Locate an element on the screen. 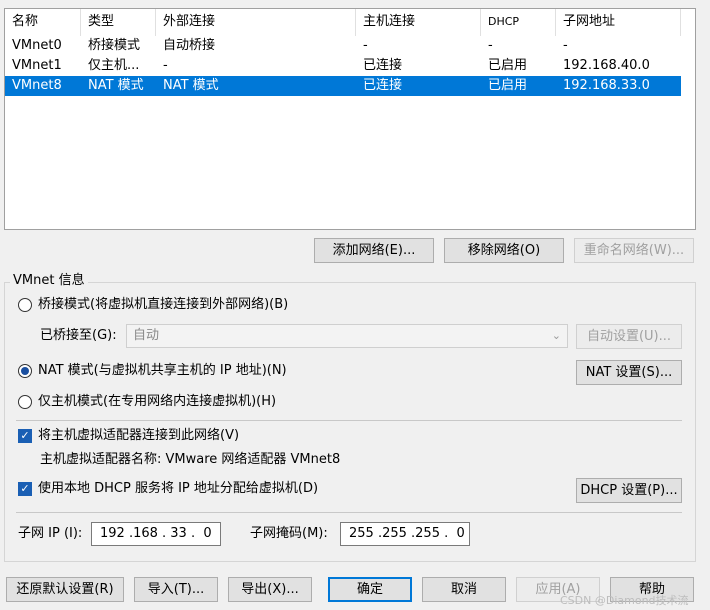  connect-adapter-label: 将主机虚拟适配器连接到此网络(V) is located at coordinates (138, 436).